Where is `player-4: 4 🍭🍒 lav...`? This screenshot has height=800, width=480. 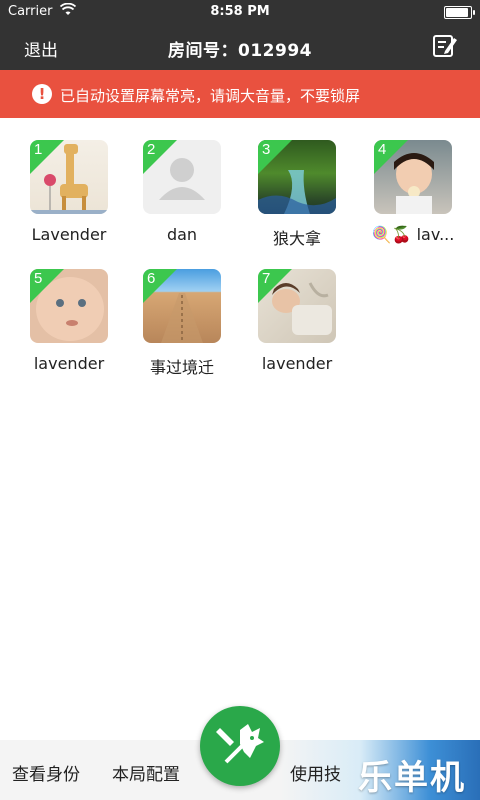
player-4: 4 🍭🍒 lav... is located at coordinates (413, 192).